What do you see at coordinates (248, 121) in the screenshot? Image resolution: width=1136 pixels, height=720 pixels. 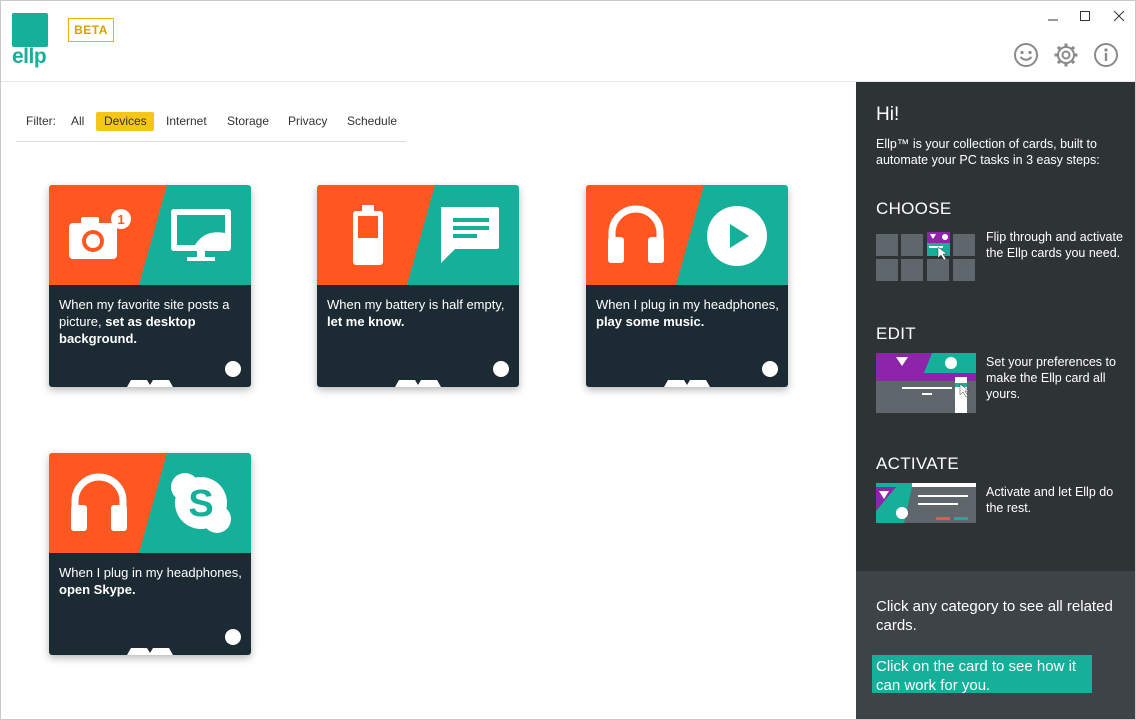 I see `filter-storage: Storage` at bounding box center [248, 121].